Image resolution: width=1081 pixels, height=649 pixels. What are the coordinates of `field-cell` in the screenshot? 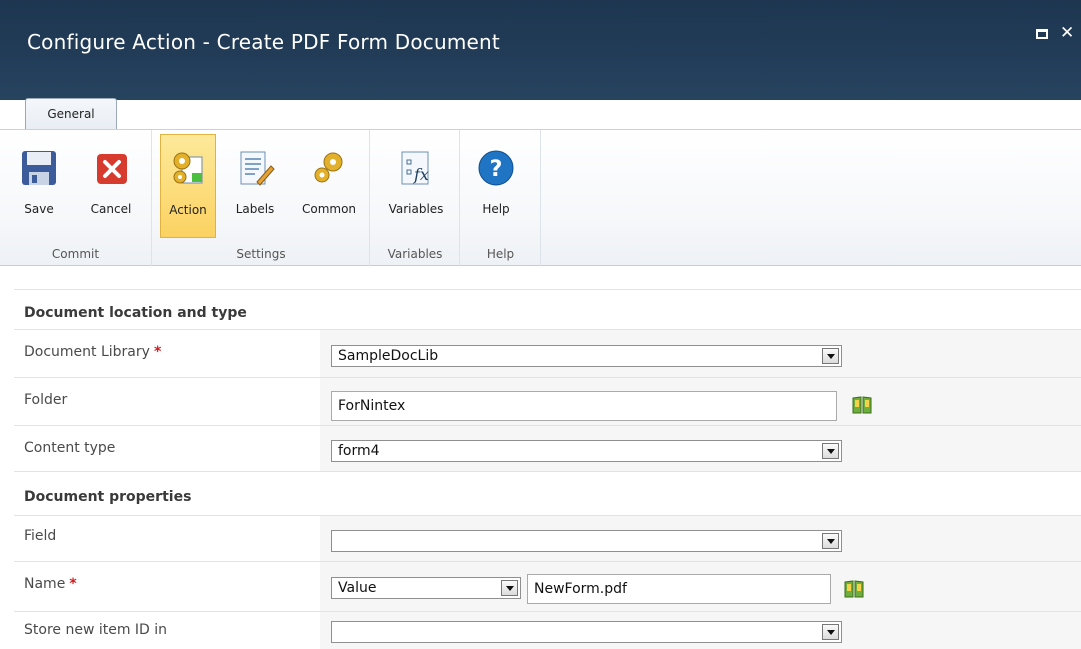 It's located at (700, 538).